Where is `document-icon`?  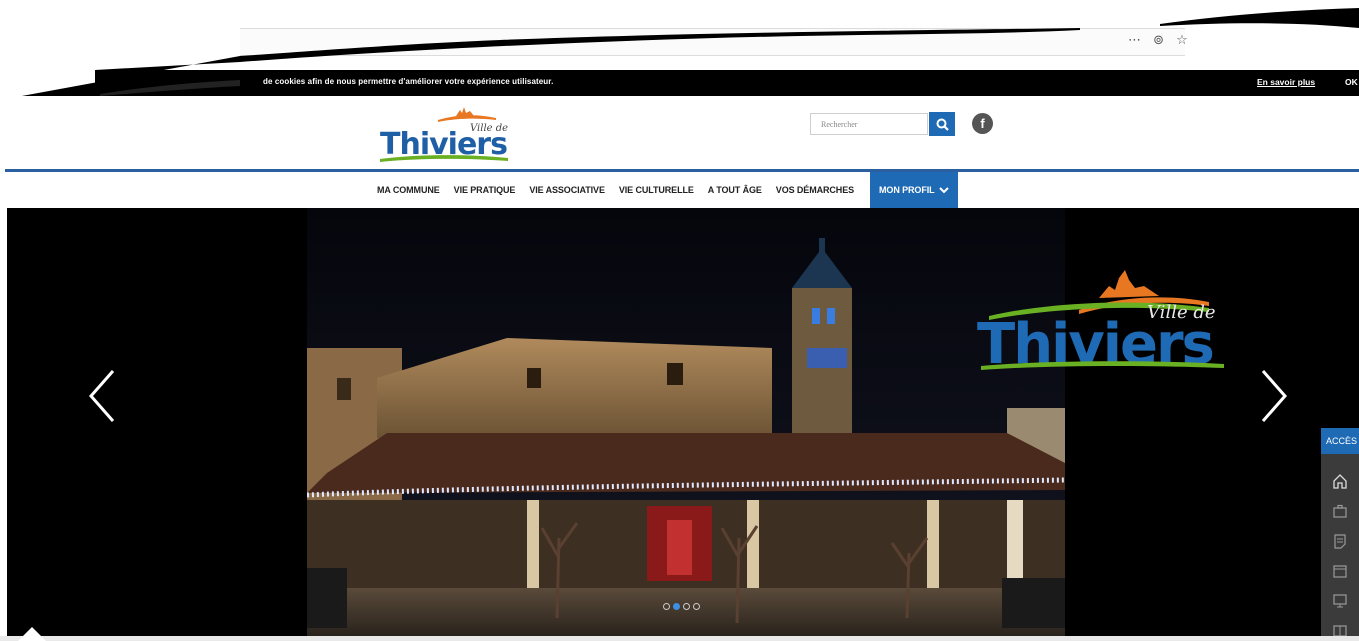 document-icon is located at coordinates (1340, 541).